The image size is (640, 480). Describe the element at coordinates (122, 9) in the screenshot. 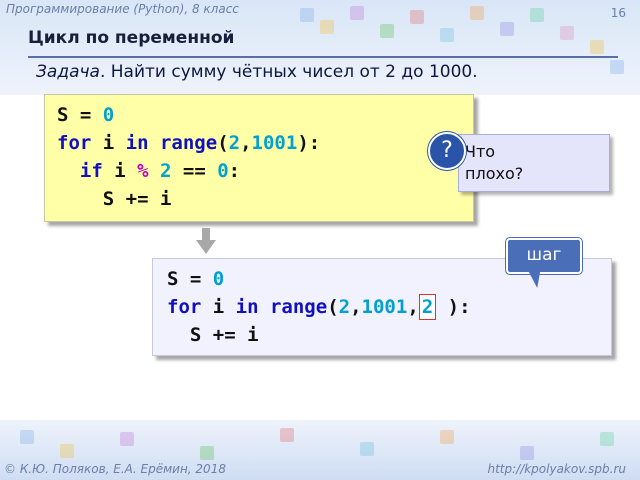

I see `course-name: Программирование (Python), 8 класс` at that location.